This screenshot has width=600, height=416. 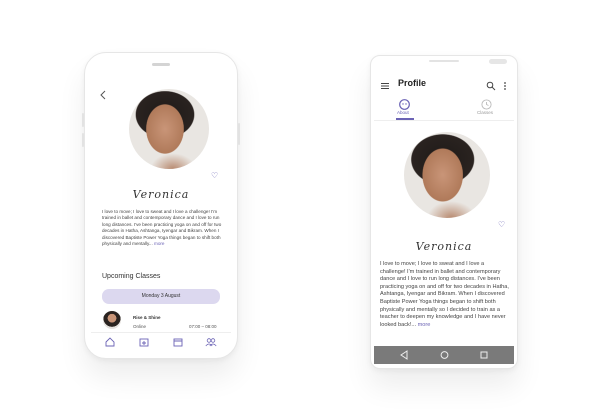 What do you see at coordinates (404, 103) in the screenshot?
I see `person-icon` at bounding box center [404, 103].